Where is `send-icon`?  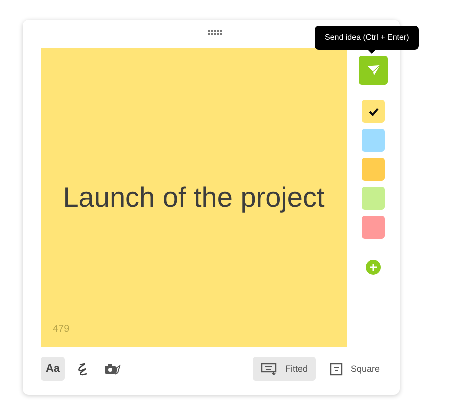
send-icon is located at coordinates (373, 70).